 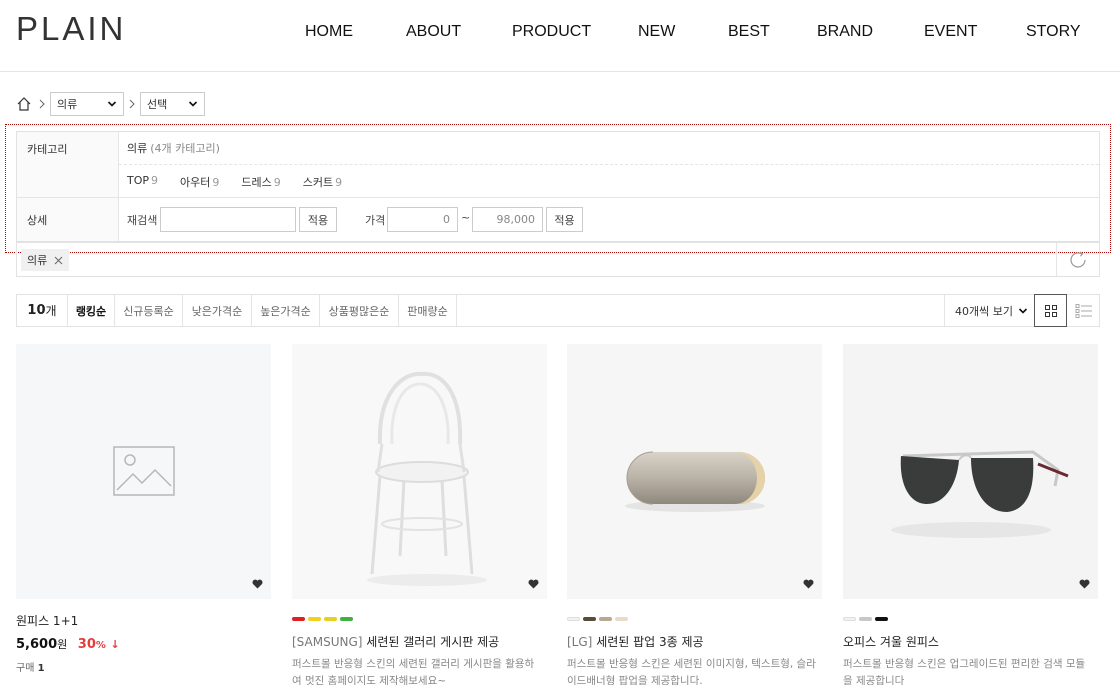 What do you see at coordinates (691, 664) in the screenshot?
I see `description-line: 퍼스트몰 반응형 스킨은 세련된 이미지형, 텍스트형, 슬라` at bounding box center [691, 664].